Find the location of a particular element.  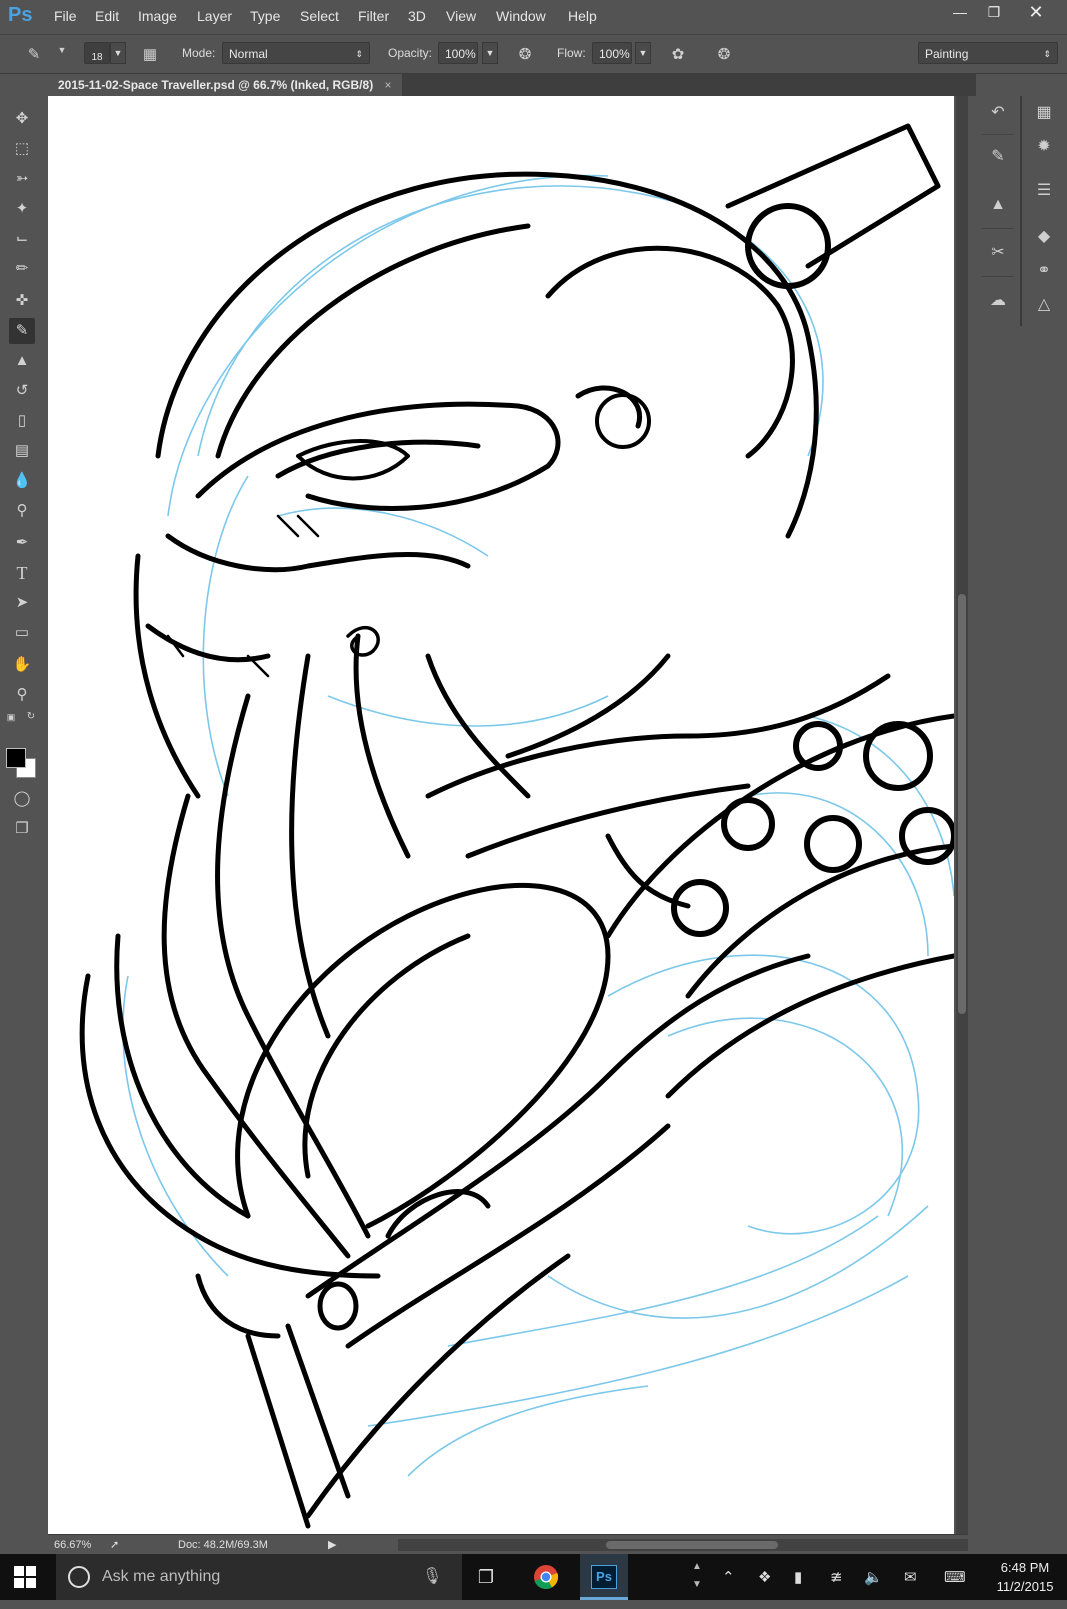

brush-size-picker: 18 is located at coordinates (97, 53).